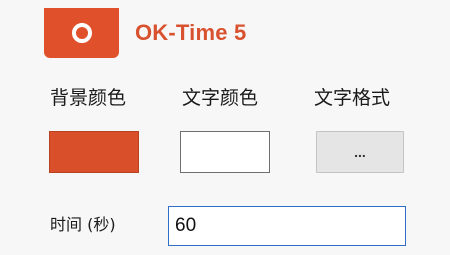 The height and width of the screenshot is (255, 450). I want to click on text-format-label: 文字格式, so click(352, 98).